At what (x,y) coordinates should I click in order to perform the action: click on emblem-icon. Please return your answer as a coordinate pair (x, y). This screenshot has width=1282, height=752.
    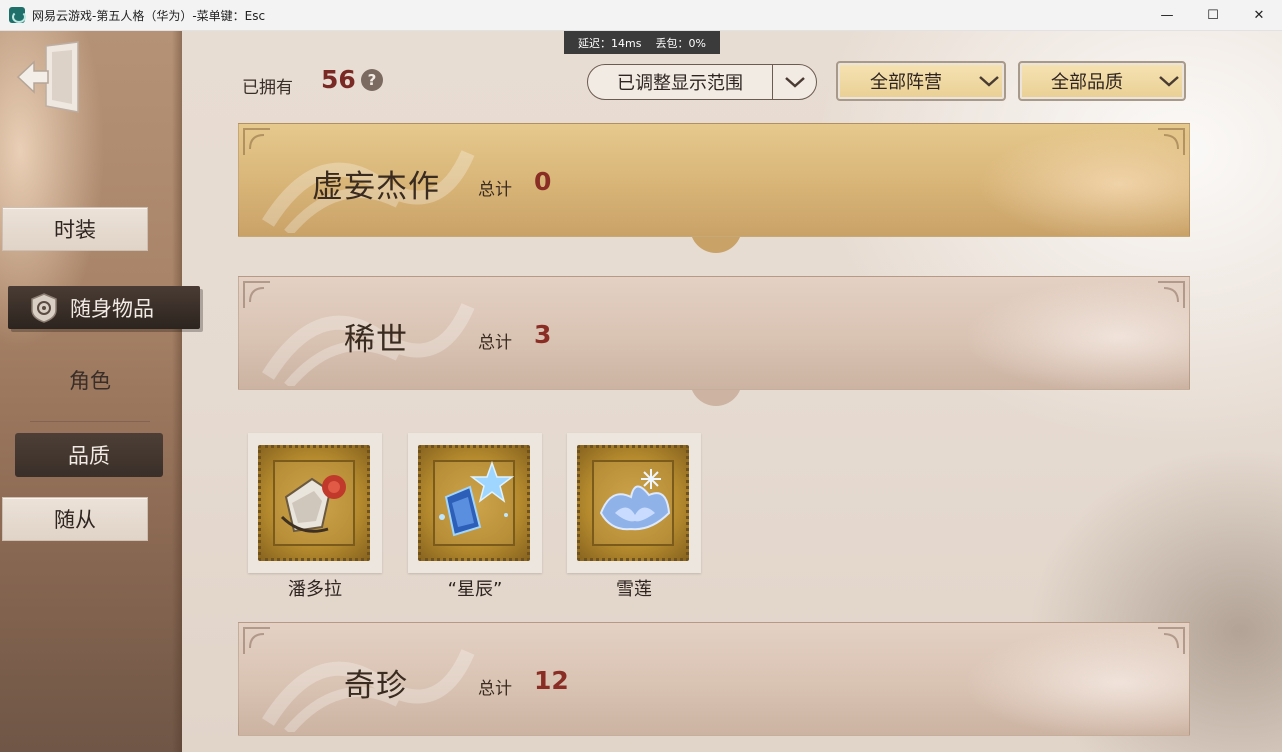
    Looking at the image, I should click on (44, 307).